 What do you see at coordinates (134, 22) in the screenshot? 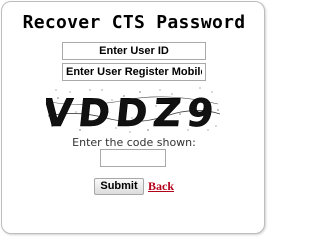
I see `page-title: Recover CTS Password` at bounding box center [134, 22].